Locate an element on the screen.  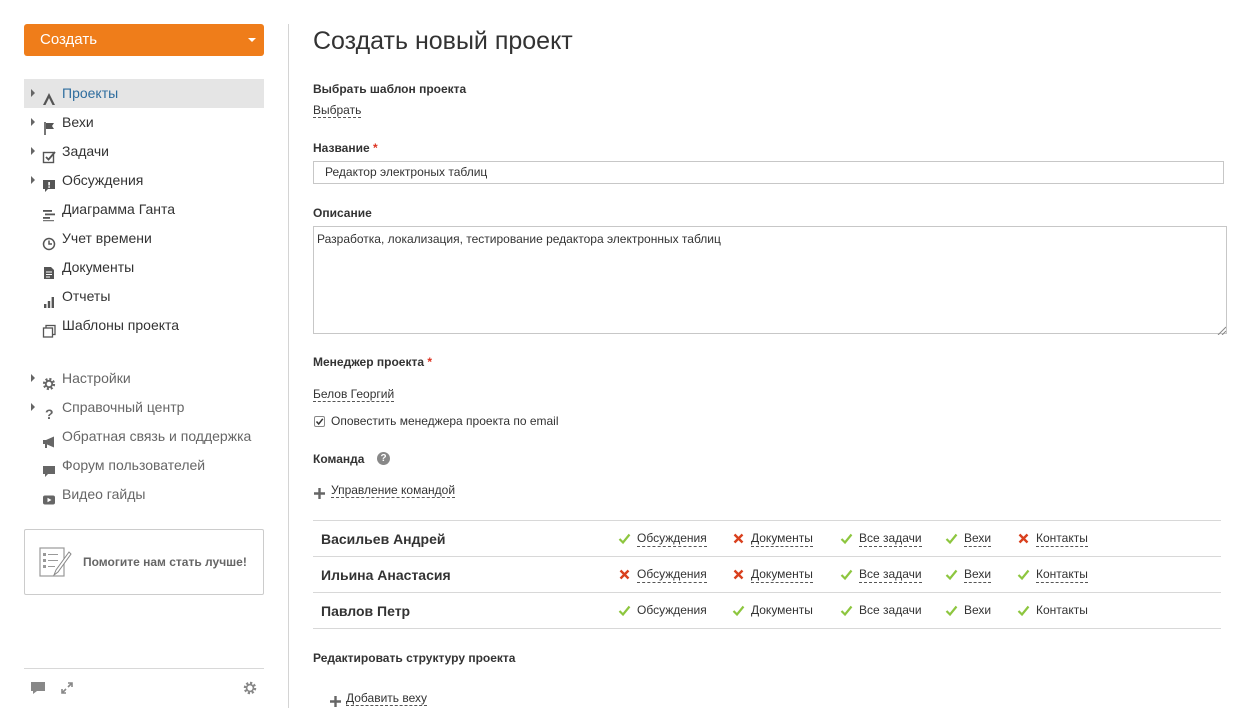
sidebar-item-label: Задачи is located at coordinates (86, 151).